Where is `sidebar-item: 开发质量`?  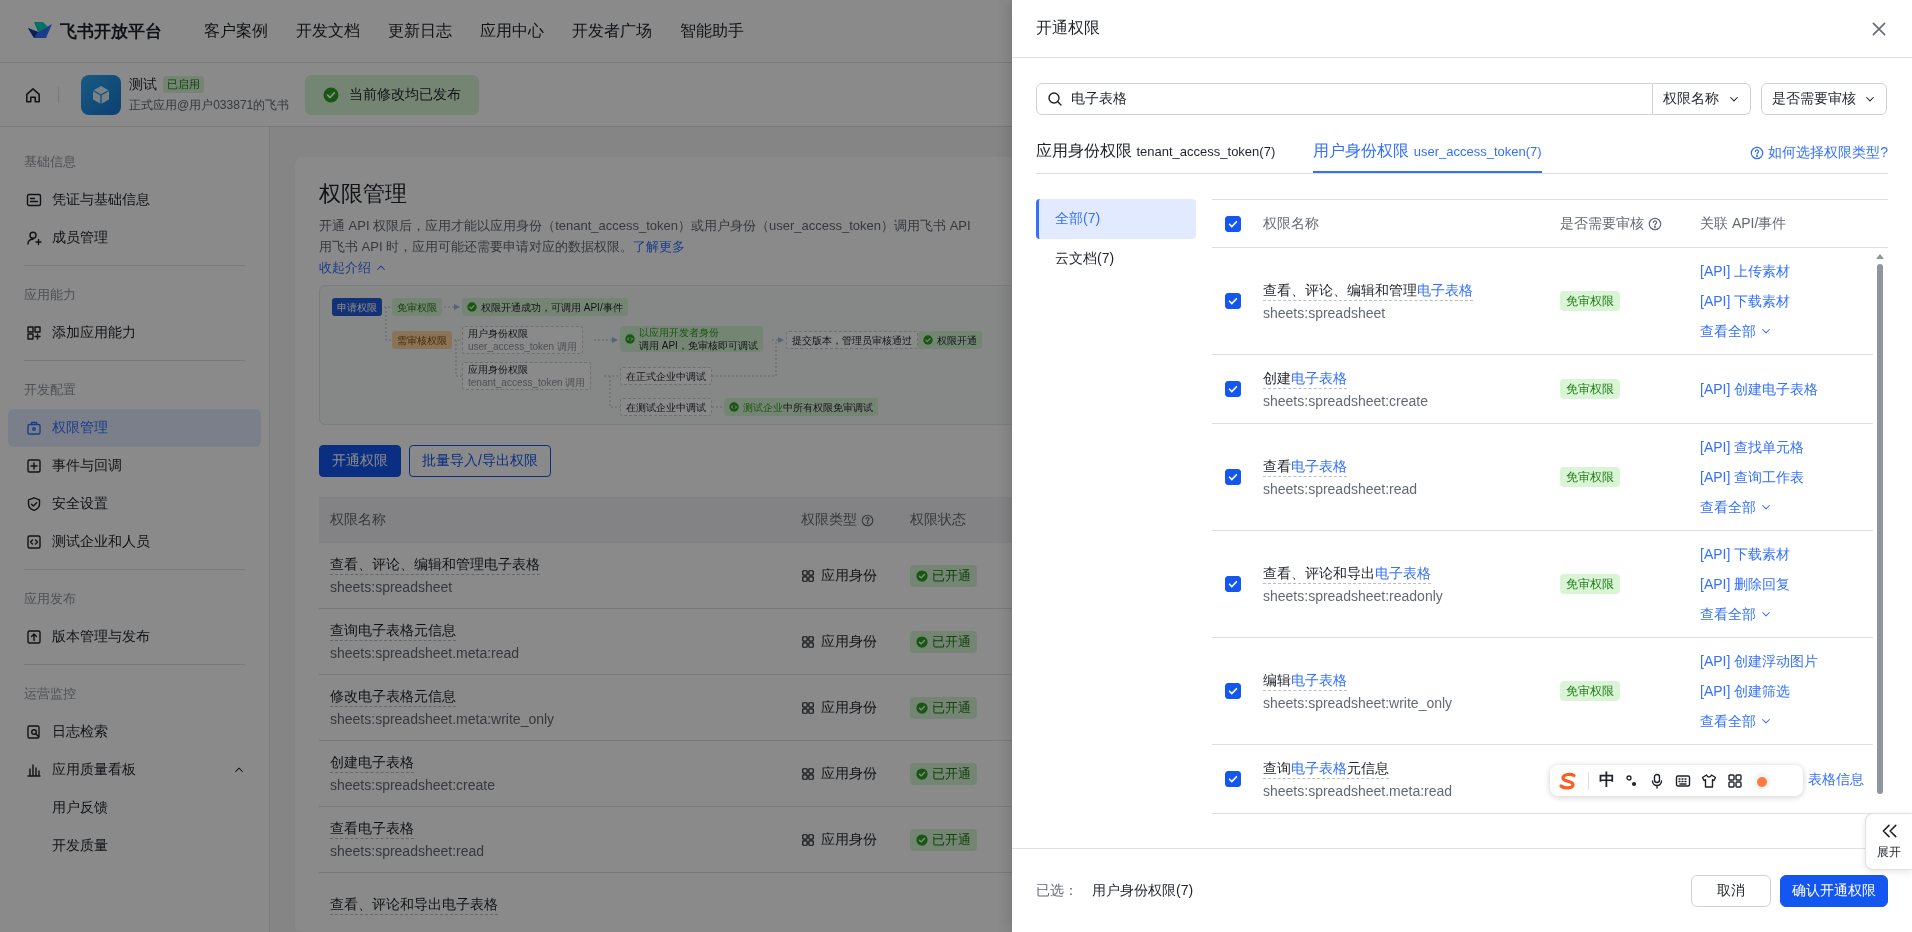 sidebar-item: 开发质量 is located at coordinates (134, 846).